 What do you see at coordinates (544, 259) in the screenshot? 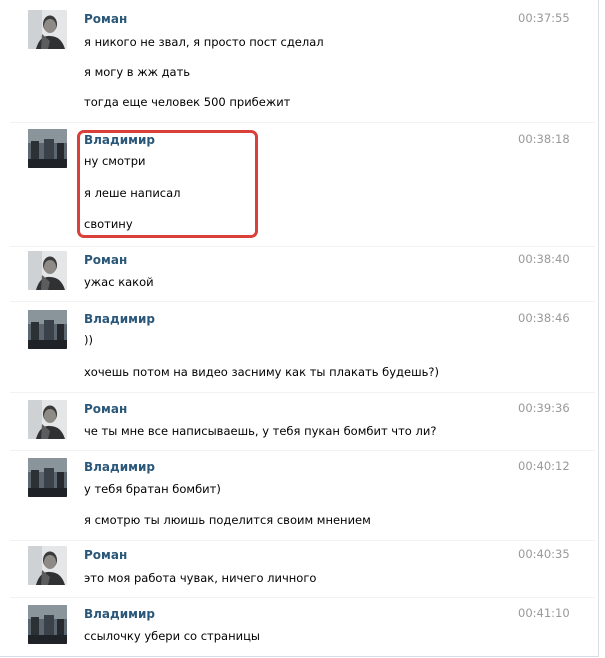
I see `message-time: 00:38:40` at bounding box center [544, 259].